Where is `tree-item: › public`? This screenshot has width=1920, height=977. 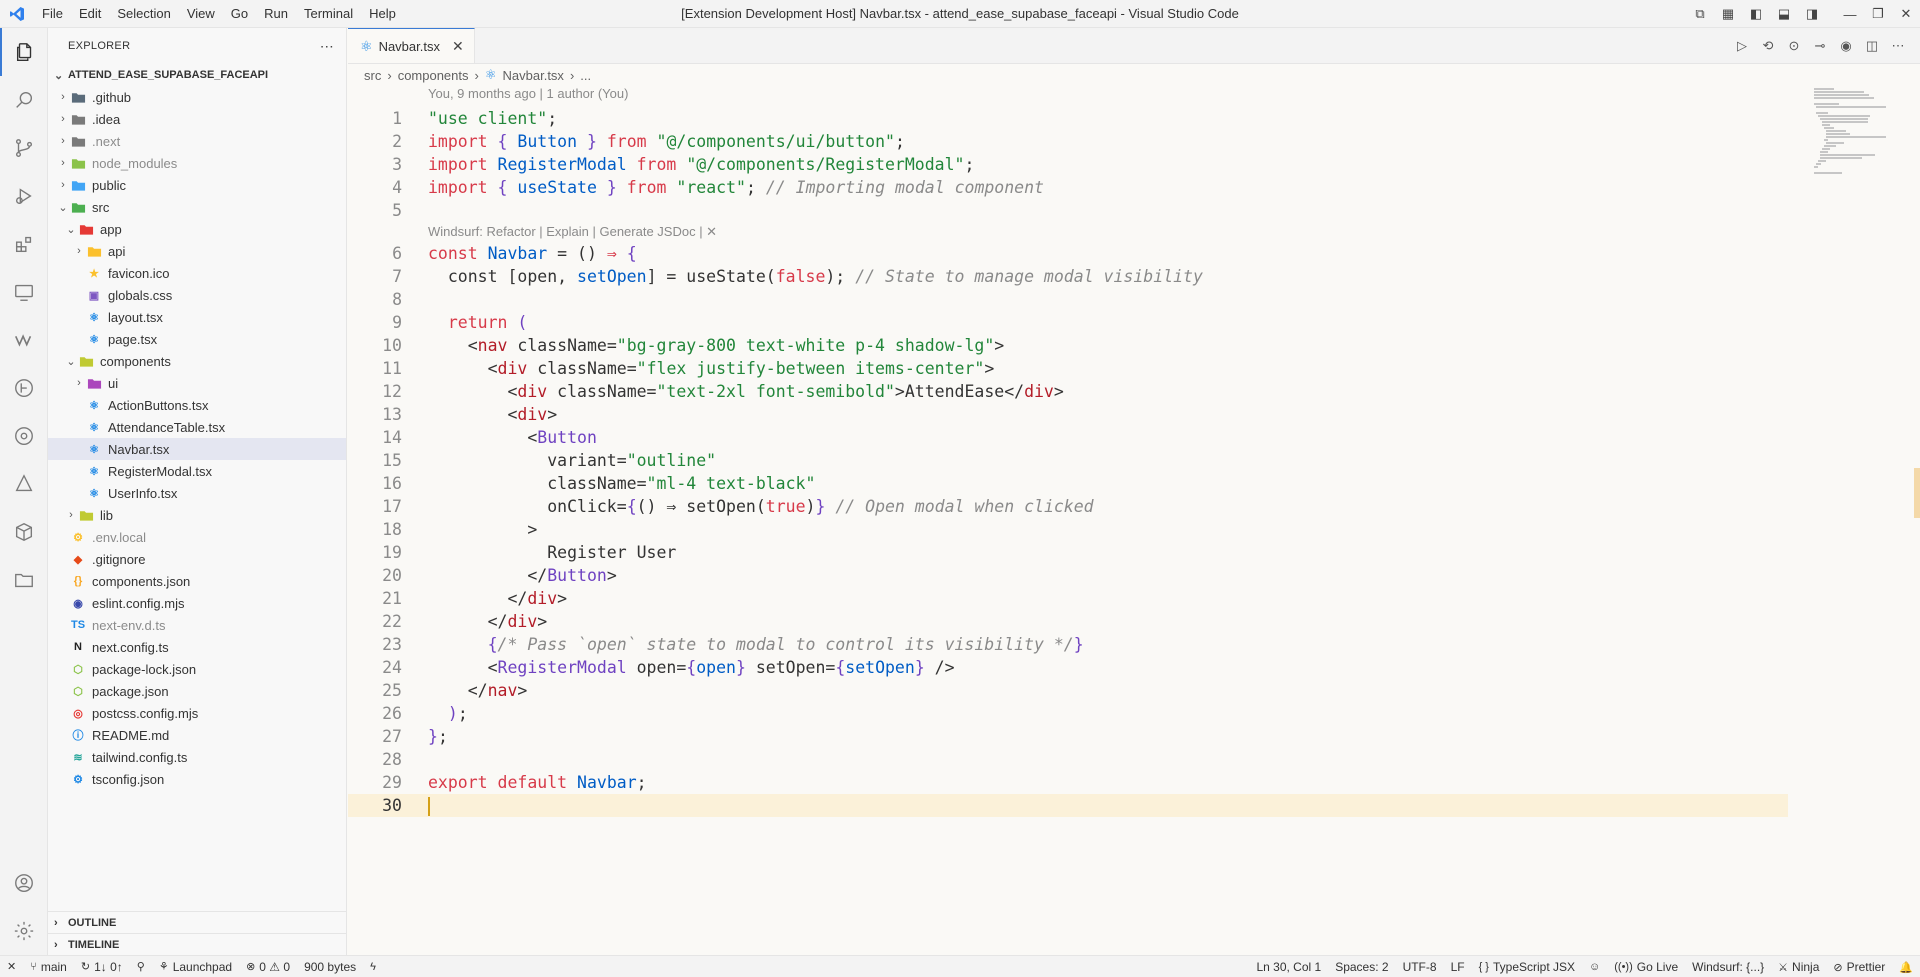 tree-item: › public is located at coordinates (197, 185).